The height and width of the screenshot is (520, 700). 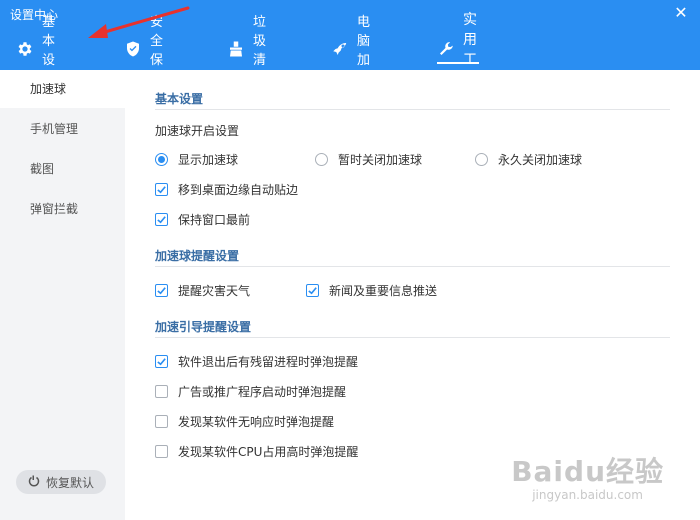 What do you see at coordinates (197, 256) in the screenshot?
I see `section-title-remind: 加速球提醒设置` at bounding box center [197, 256].